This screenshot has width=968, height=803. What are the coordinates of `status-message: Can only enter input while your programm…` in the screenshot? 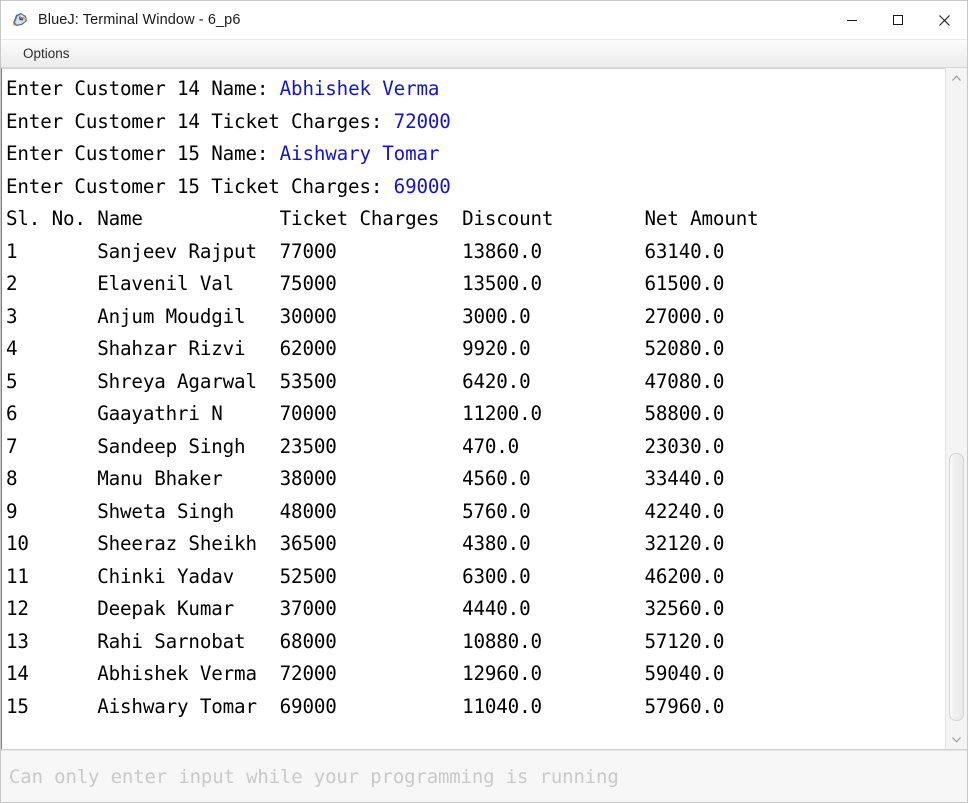 It's located at (314, 776).